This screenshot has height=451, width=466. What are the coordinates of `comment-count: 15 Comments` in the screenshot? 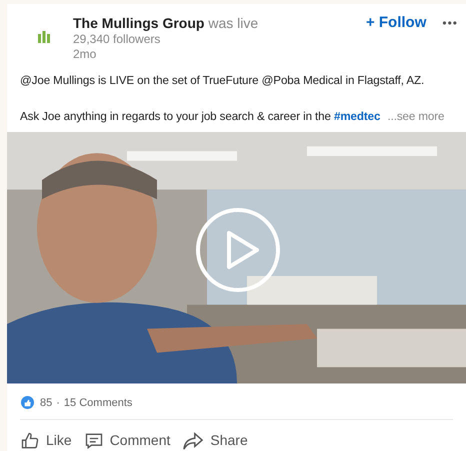 It's located at (98, 402).